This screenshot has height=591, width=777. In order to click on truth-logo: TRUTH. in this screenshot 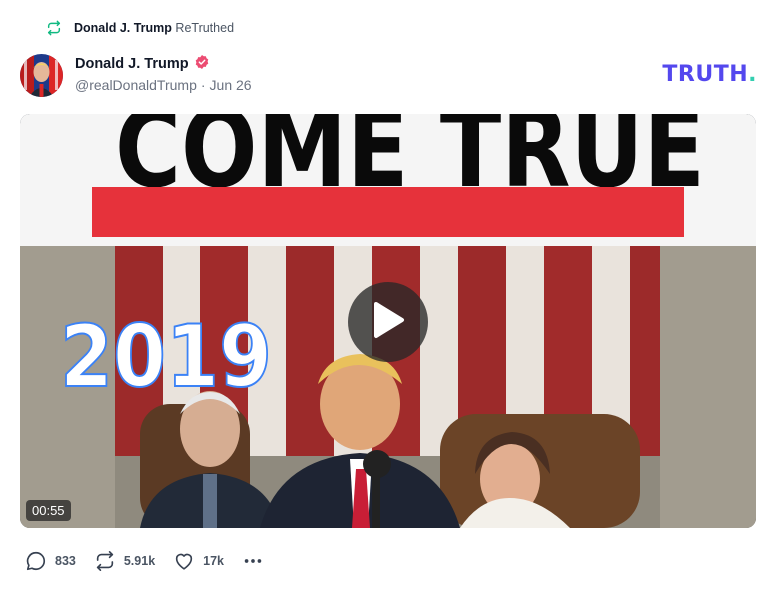, I will do `click(709, 74)`.